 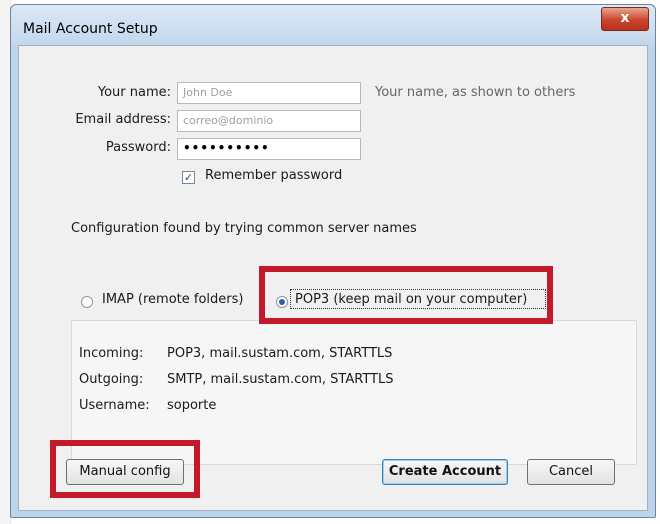 I want to click on name-hint: Your name, as shown to others, so click(x=475, y=92).